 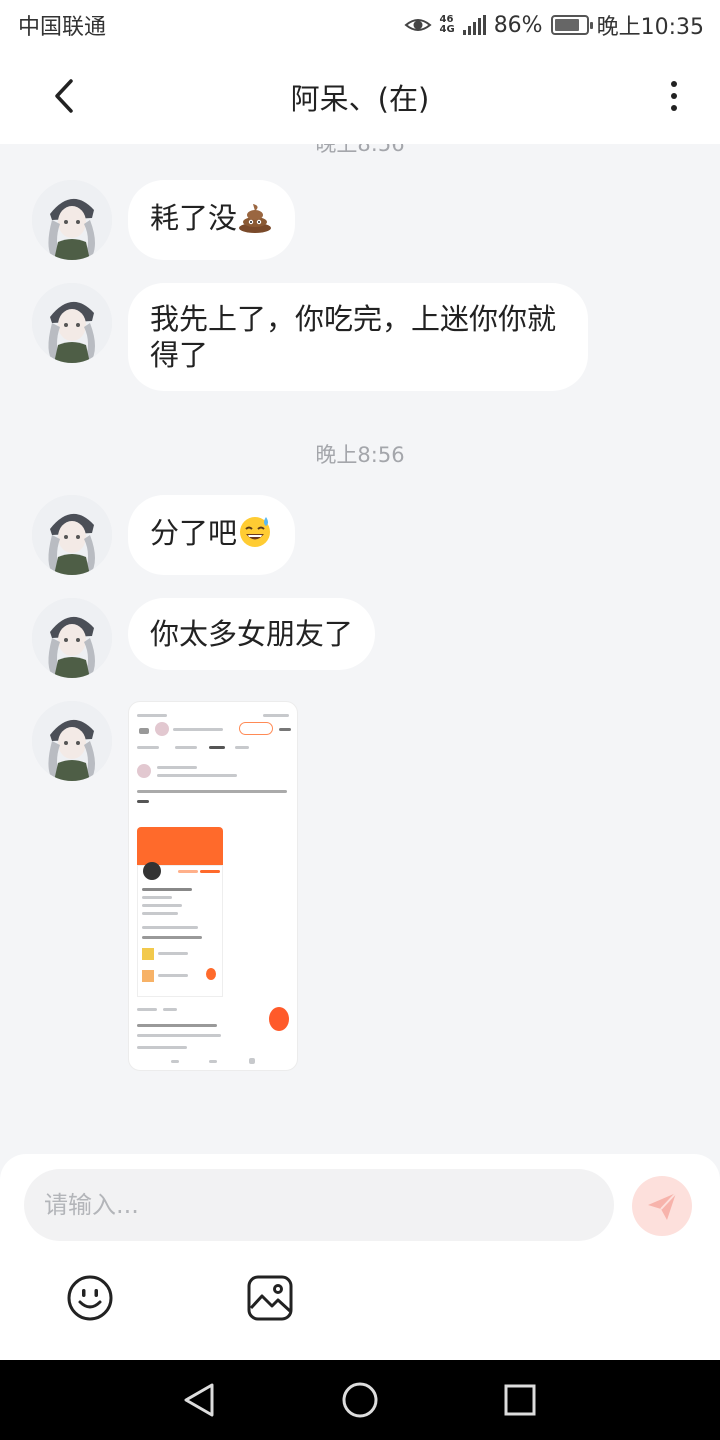 I want to click on thumb-like-button, so click(x=279, y=1019).